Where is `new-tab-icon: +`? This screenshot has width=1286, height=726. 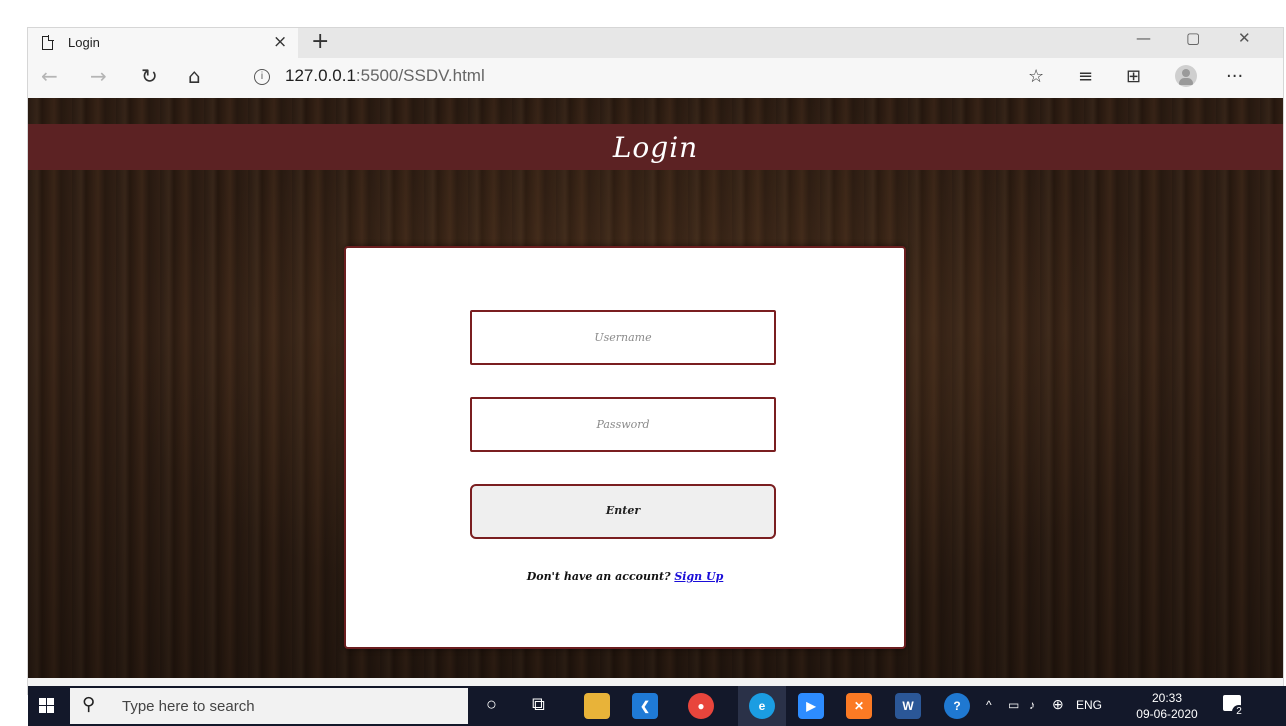 new-tab-icon: + is located at coordinates (320, 41).